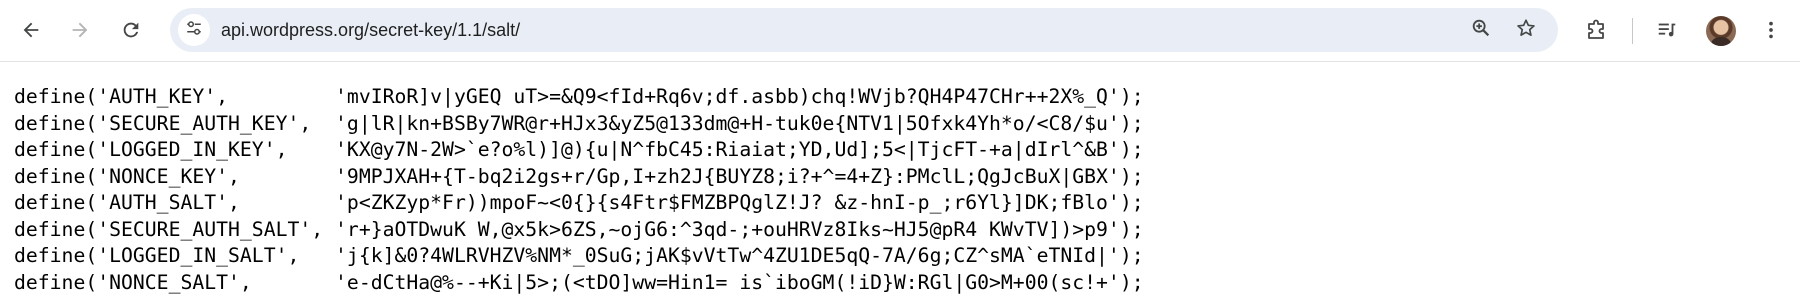  I want to click on tune-icon, so click(194, 30).